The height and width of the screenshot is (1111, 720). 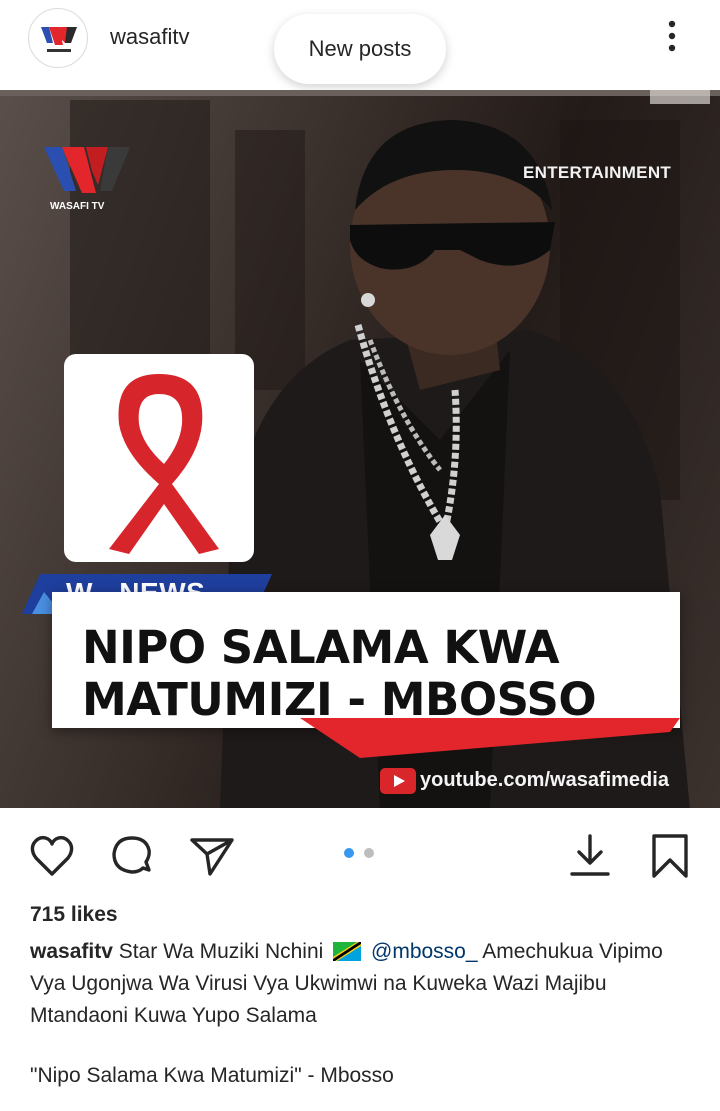 What do you see at coordinates (360, 854) in the screenshot?
I see `carousel-indicator` at bounding box center [360, 854].